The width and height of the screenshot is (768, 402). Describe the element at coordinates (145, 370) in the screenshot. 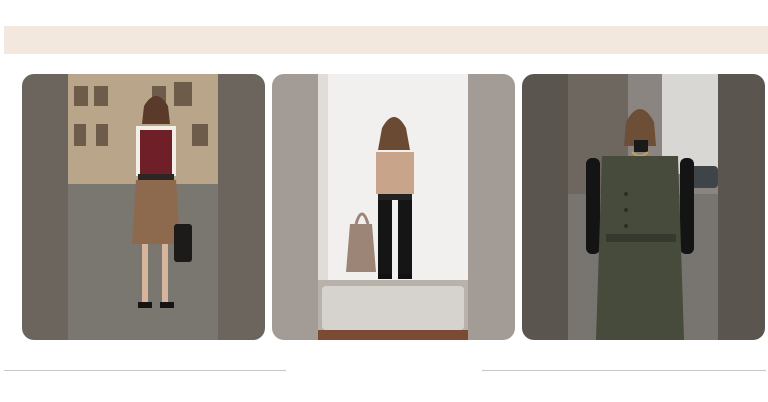

I see `footer-divider-left` at that location.